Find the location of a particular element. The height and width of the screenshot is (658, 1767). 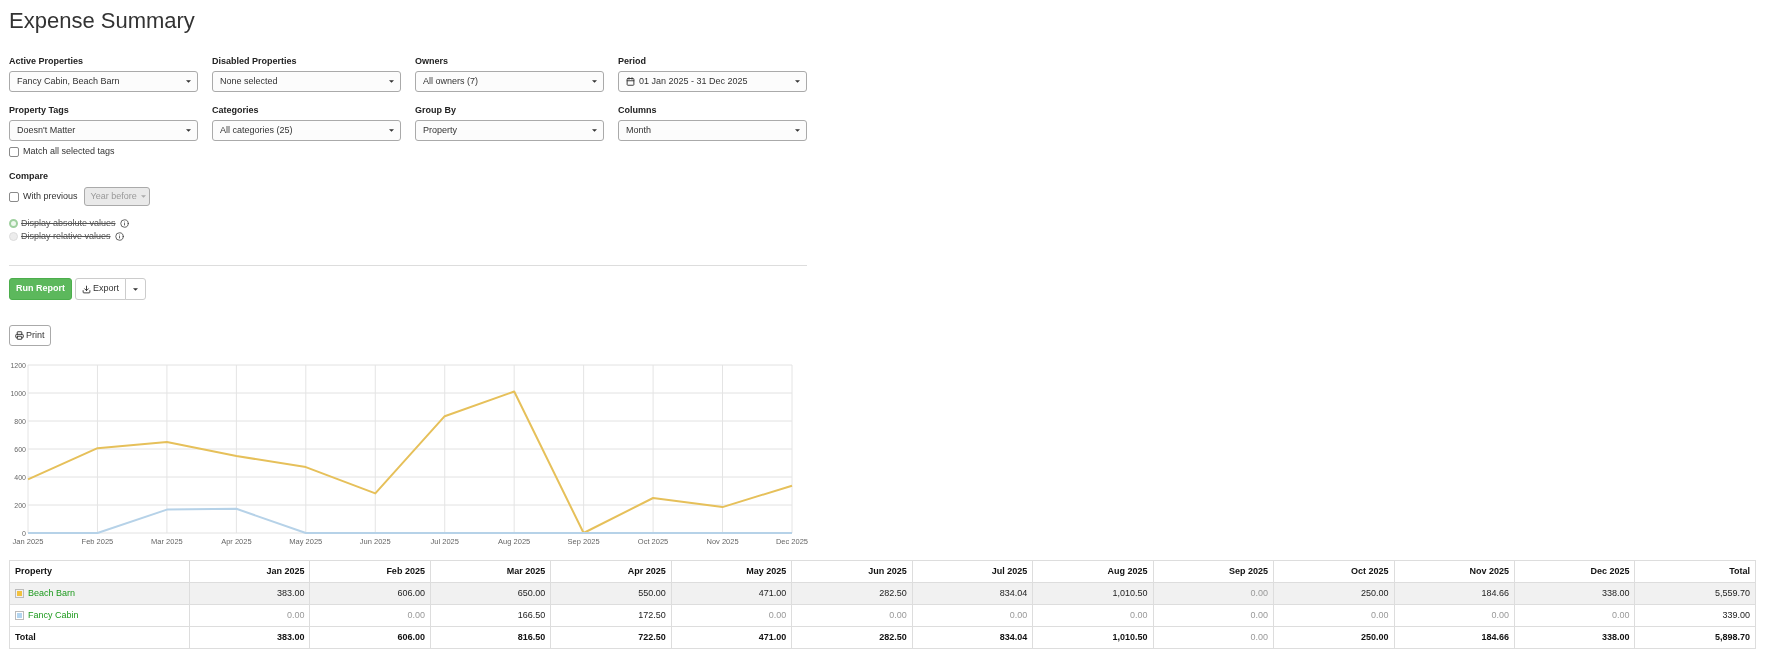

column-header: Aug 2025 is located at coordinates (1093, 571).